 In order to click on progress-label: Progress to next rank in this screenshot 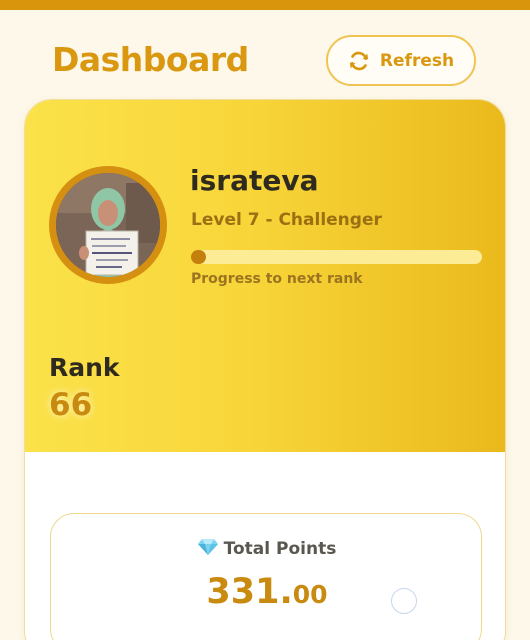, I will do `click(277, 279)`.